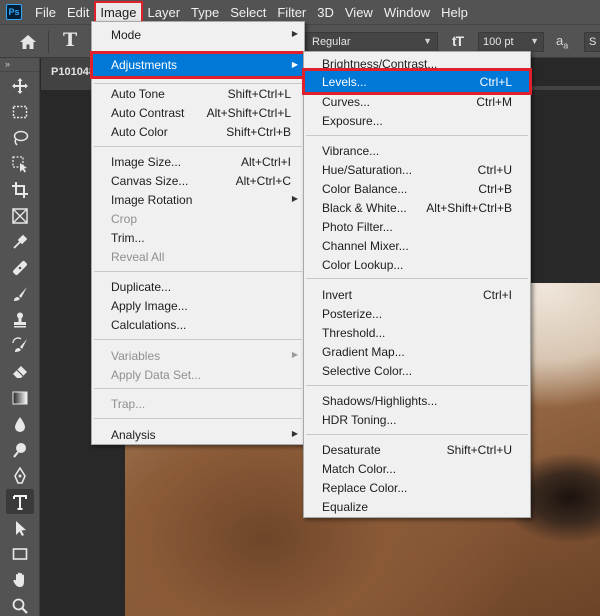  Describe the element at coordinates (198, 434) in the screenshot. I see `menu-item-analysis: Analysis ▶` at that location.